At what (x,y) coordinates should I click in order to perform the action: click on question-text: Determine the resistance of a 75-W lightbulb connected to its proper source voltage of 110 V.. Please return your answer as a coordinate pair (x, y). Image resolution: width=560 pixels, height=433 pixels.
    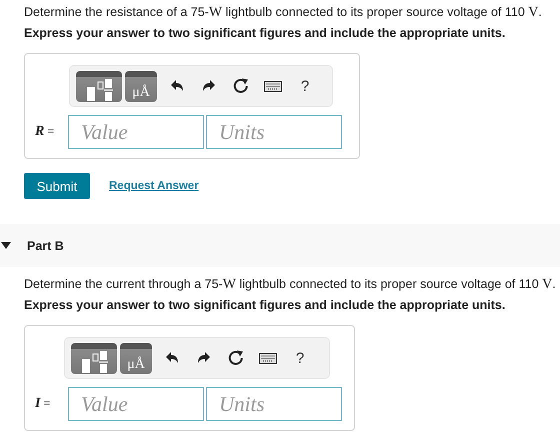
    Looking at the image, I should click on (283, 13).